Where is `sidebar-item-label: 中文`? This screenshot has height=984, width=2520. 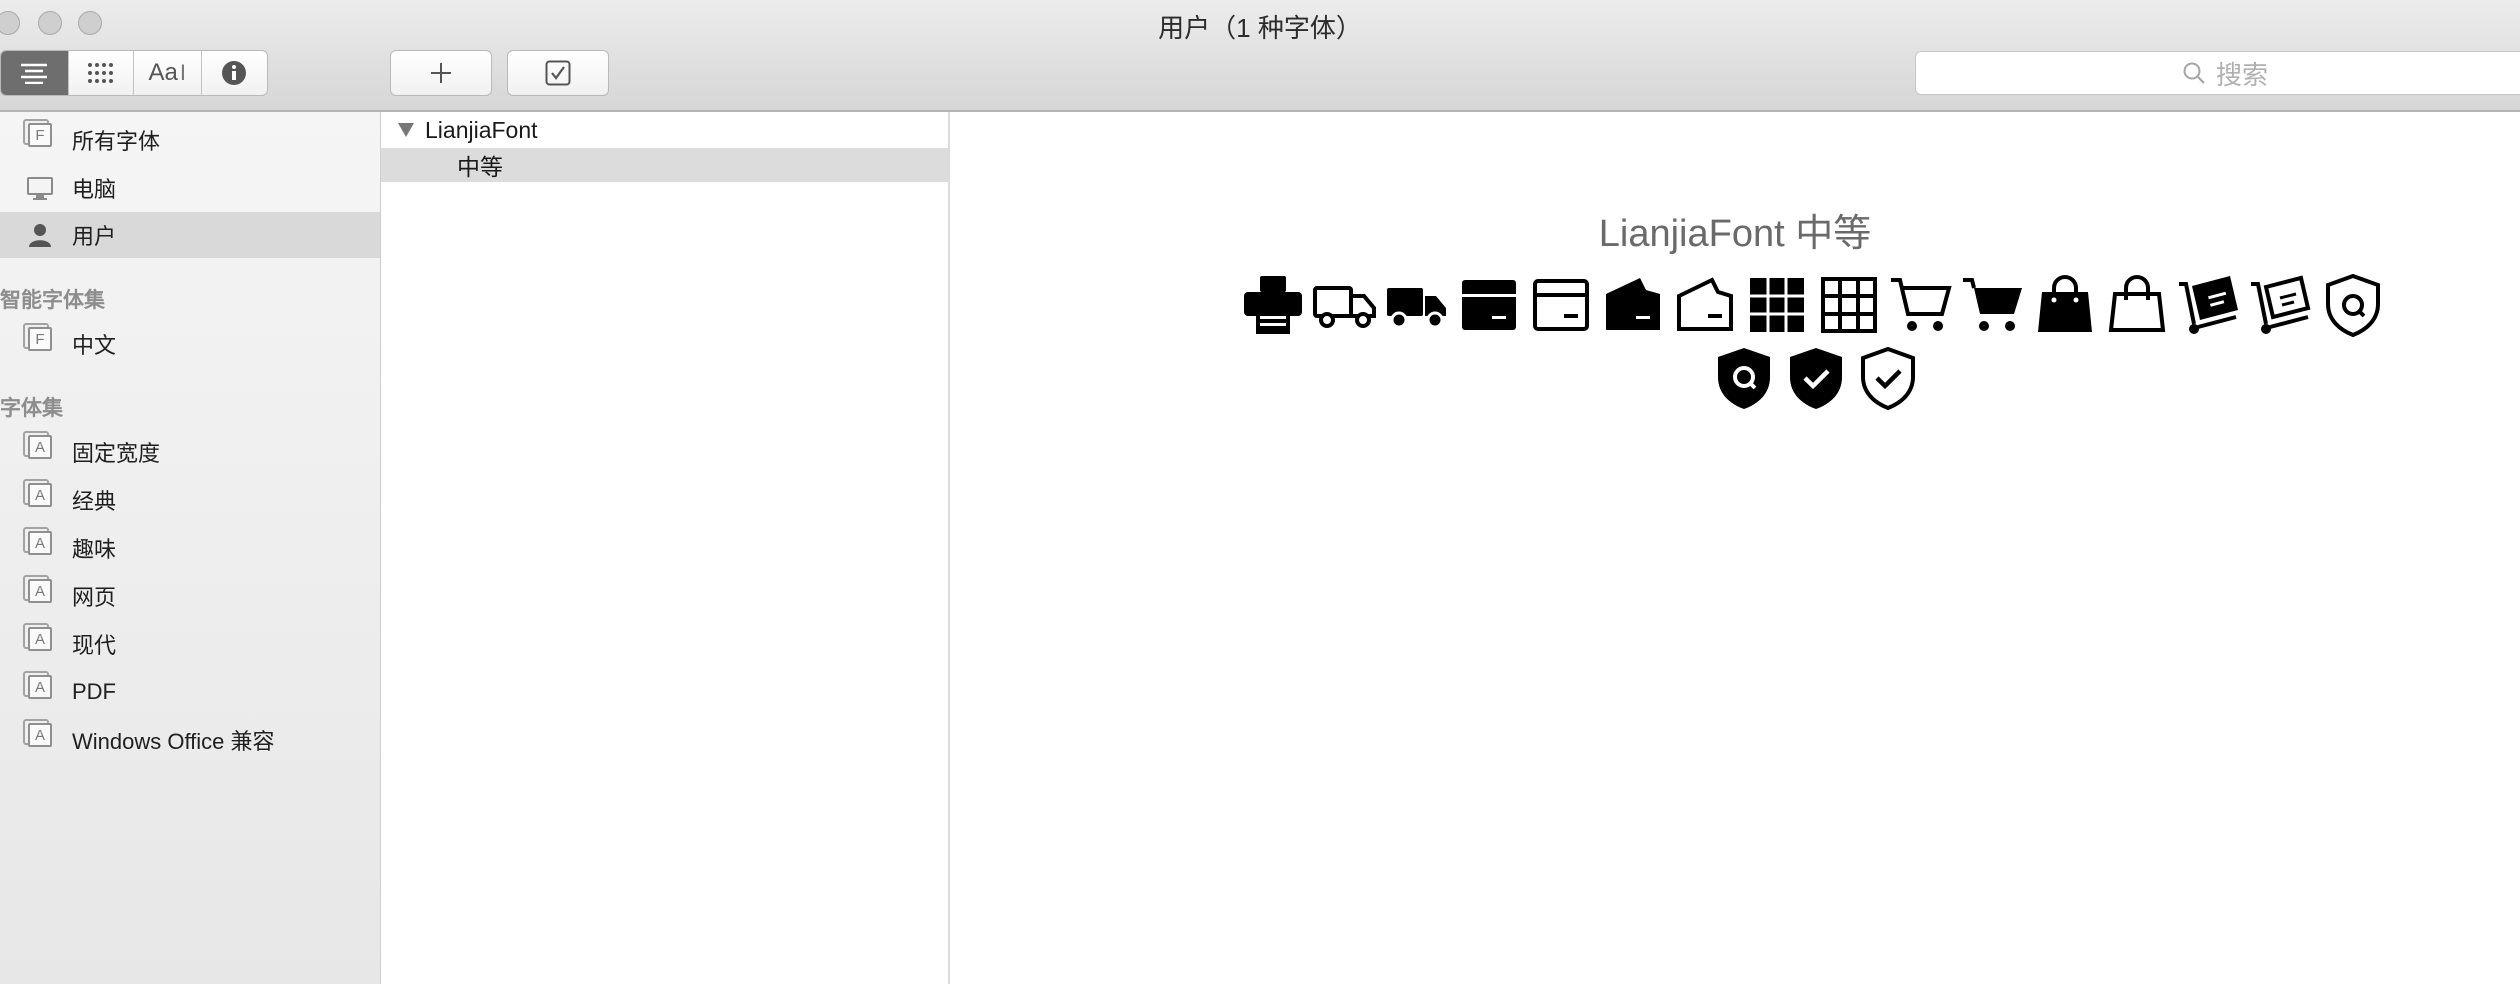 sidebar-item-label: 中文 is located at coordinates (94, 345).